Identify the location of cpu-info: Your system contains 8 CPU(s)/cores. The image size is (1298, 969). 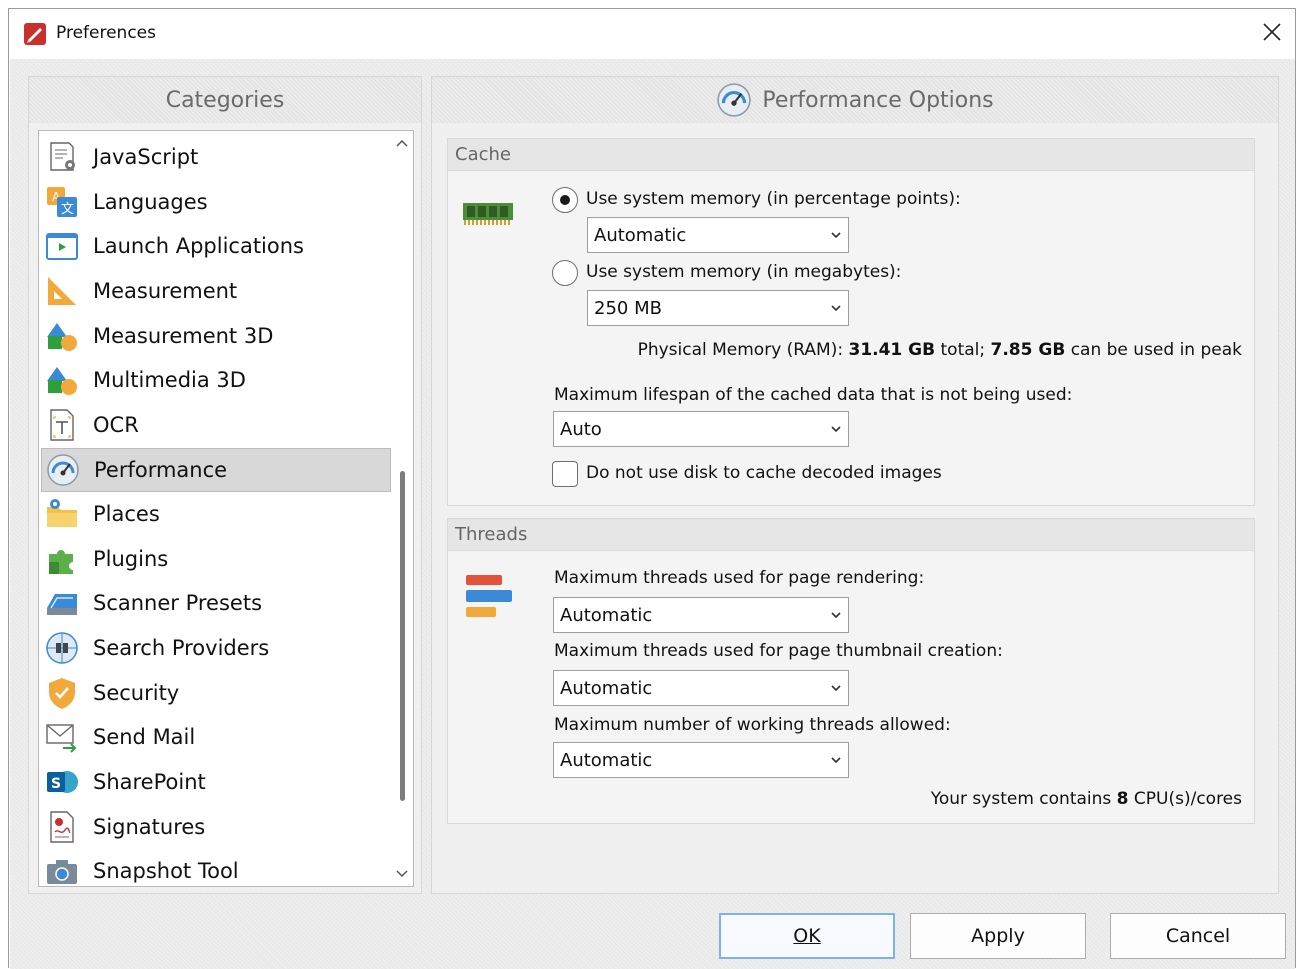
(1086, 799).